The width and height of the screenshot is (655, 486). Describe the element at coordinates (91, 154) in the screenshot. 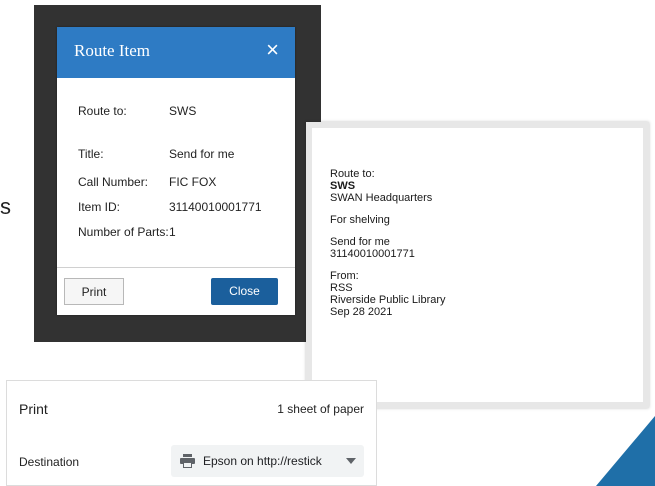

I see `title-label: Title:` at that location.